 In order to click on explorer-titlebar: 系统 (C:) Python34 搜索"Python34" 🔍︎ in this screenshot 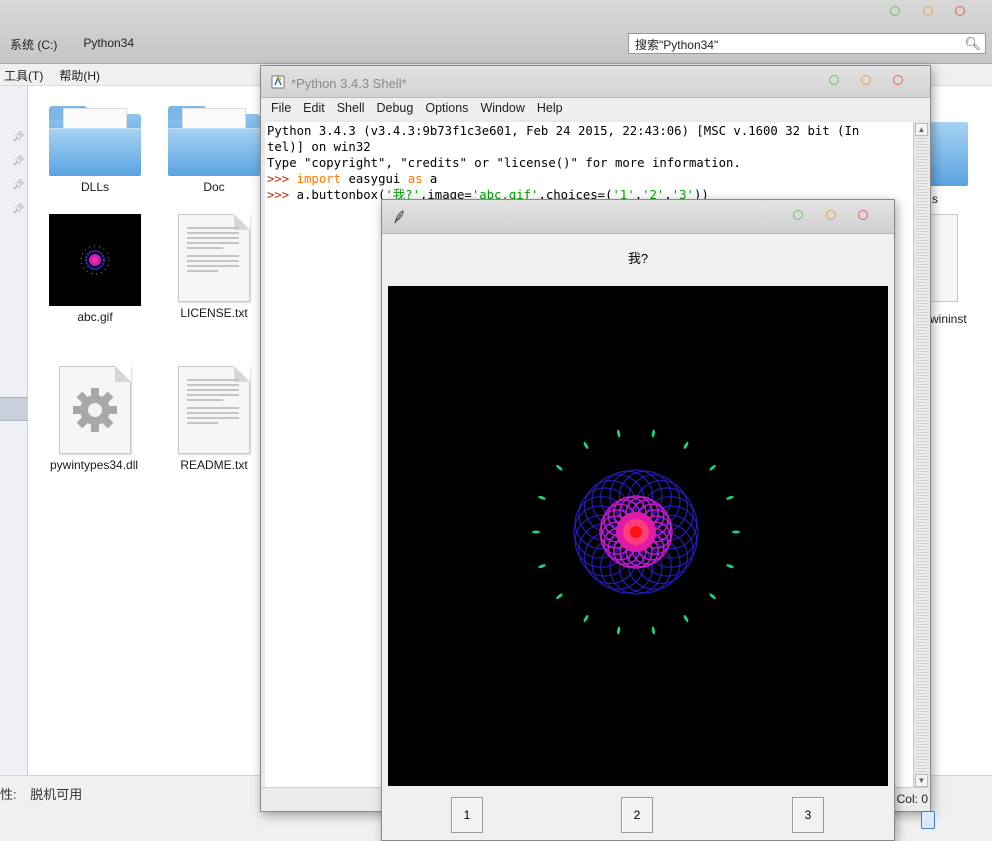, I will do `click(496, 32)`.